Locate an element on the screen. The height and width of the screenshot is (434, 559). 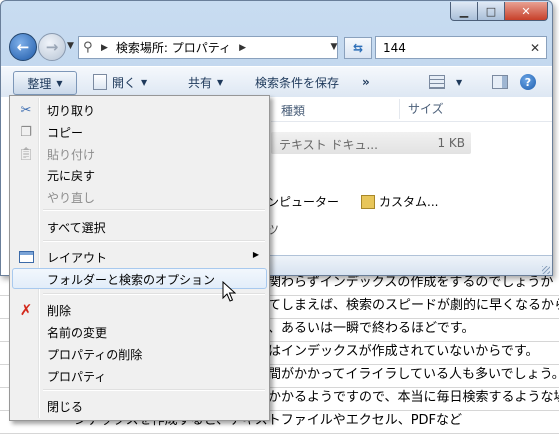
scissors-icon: ✂ is located at coordinates (26, 110).